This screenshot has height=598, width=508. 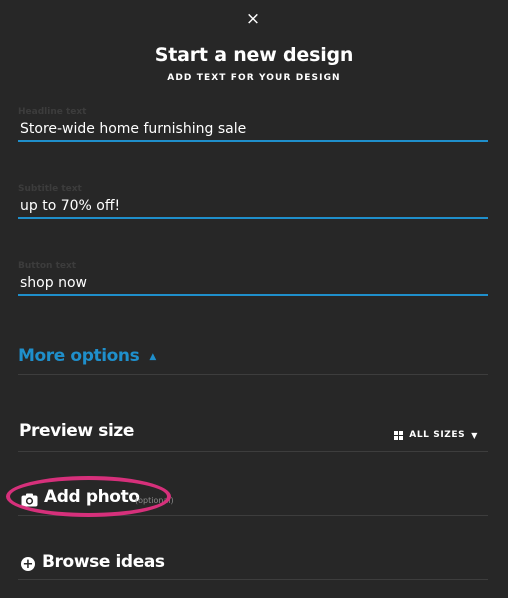 What do you see at coordinates (254, 55) in the screenshot?
I see `modal-title: Start a new design` at bounding box center [254, 55].